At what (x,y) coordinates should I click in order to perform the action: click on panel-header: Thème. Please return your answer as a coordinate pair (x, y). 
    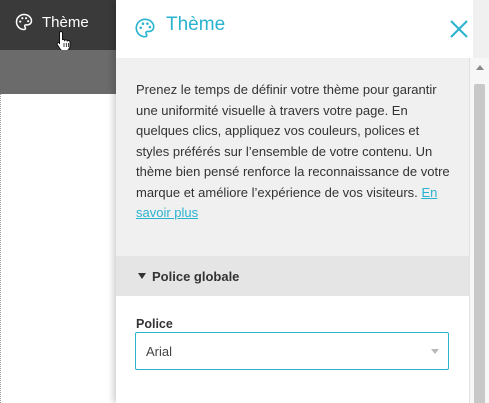
    Looking at the image, I should click on (294, 29).